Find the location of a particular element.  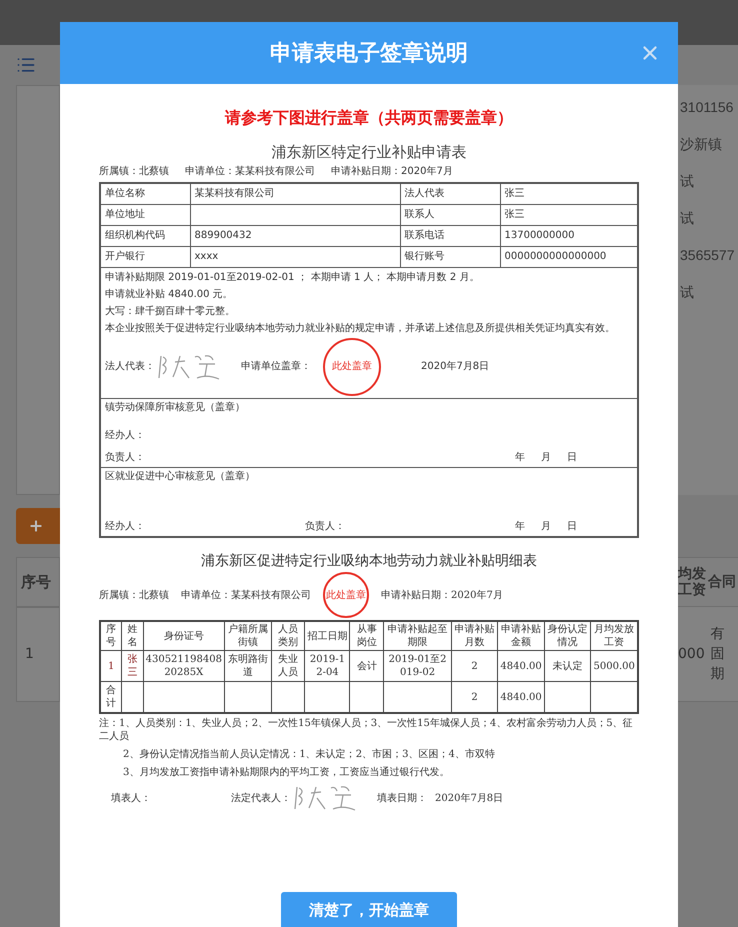

table-cell: 失业人员 is located at coordinates (288, 666).